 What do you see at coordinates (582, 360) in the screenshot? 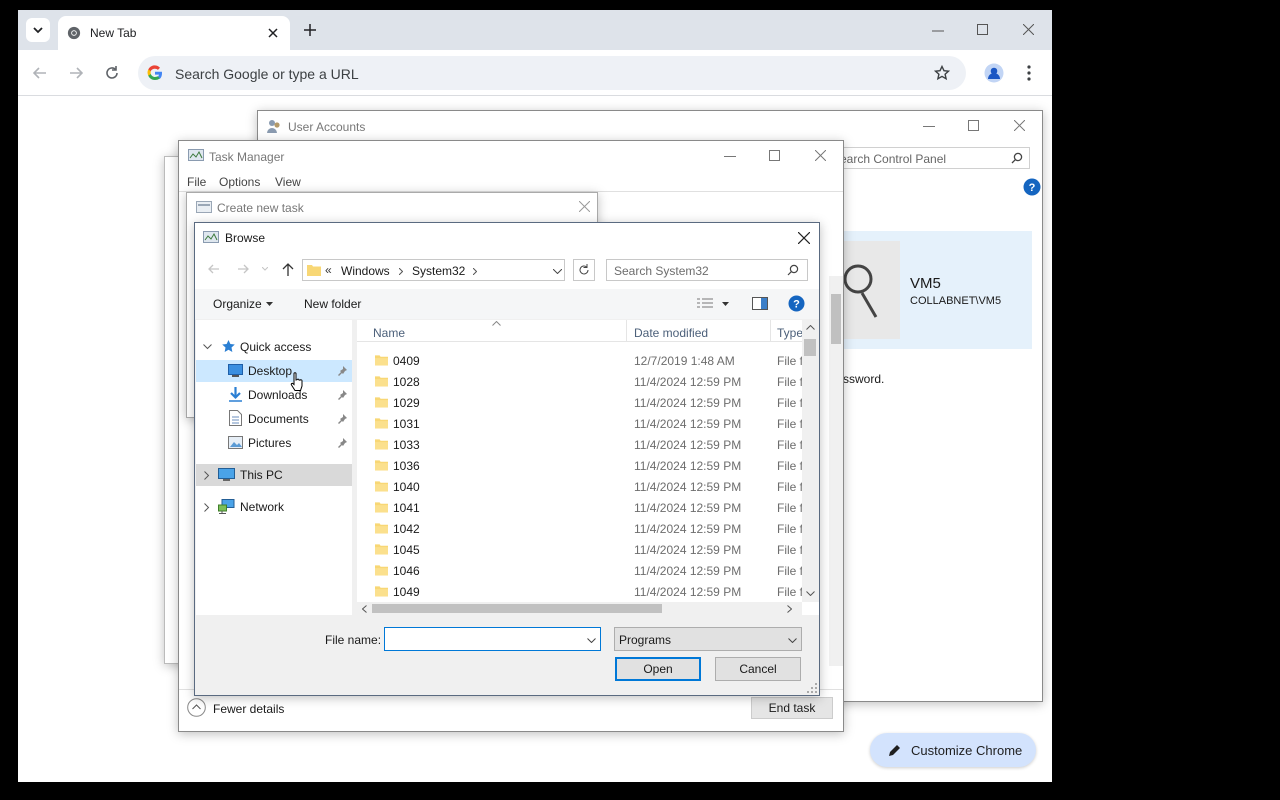
I see `file-row: 0409 12/7/2019 1:48 AM File f` at bounding box center [582, 360].